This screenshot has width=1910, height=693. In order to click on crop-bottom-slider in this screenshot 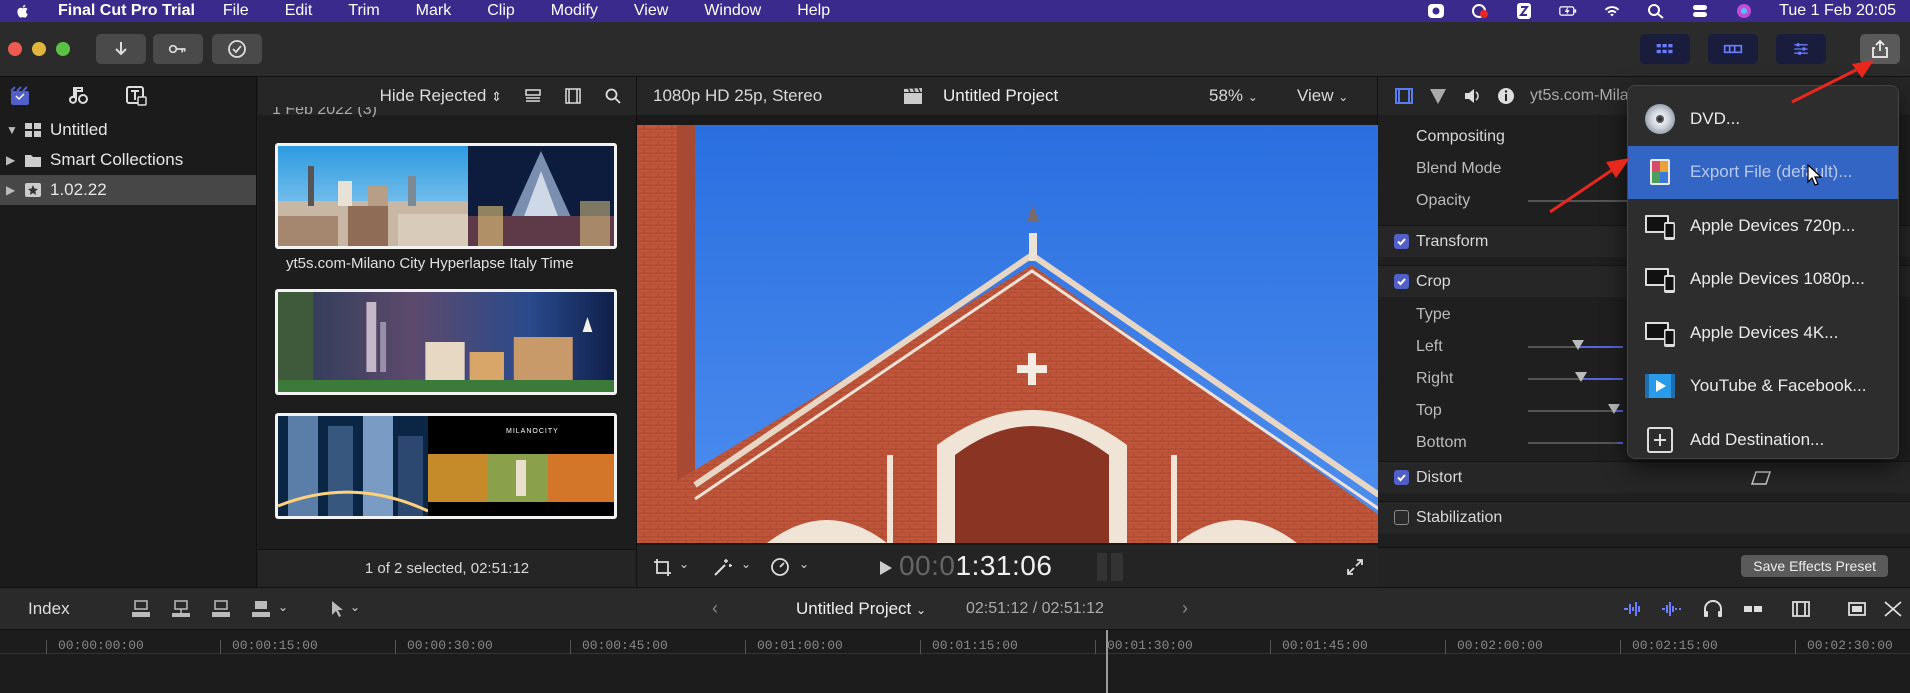, I will do `click(1575, 443)`.